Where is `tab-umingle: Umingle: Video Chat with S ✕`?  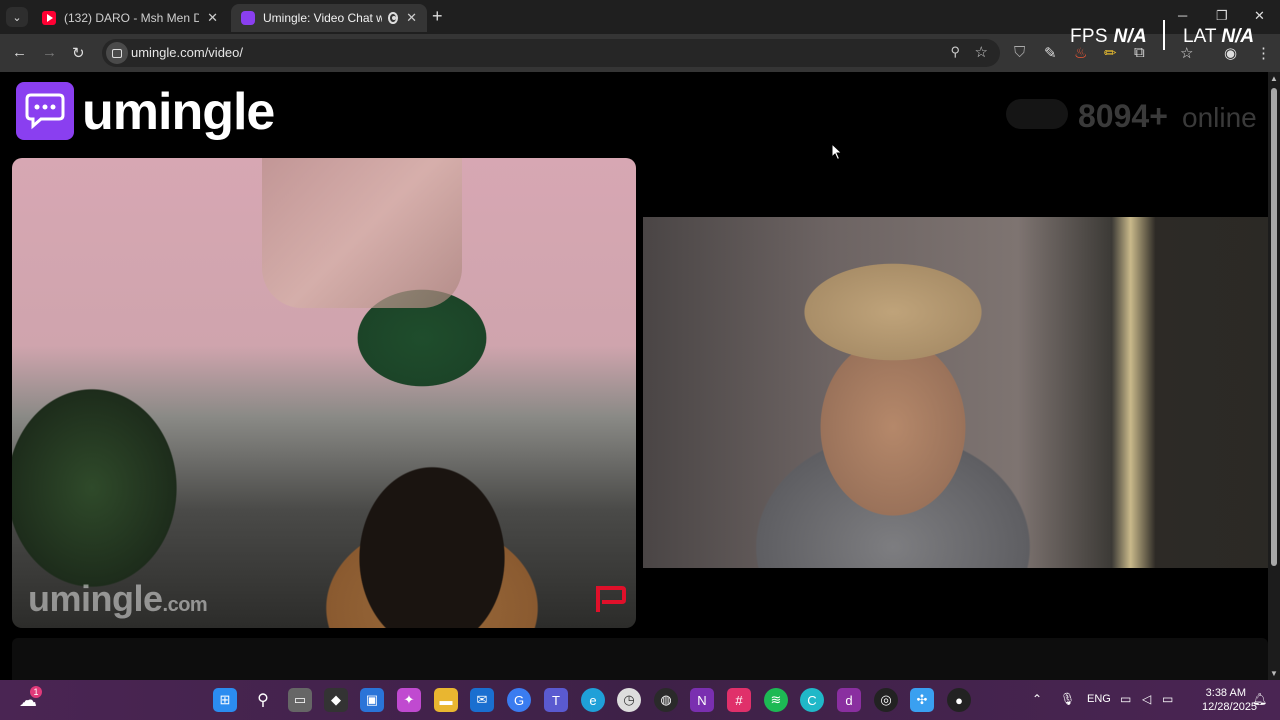
tab-umingle: Umingle: Video Chat with S ✕ is located at coordinates (329, 18).